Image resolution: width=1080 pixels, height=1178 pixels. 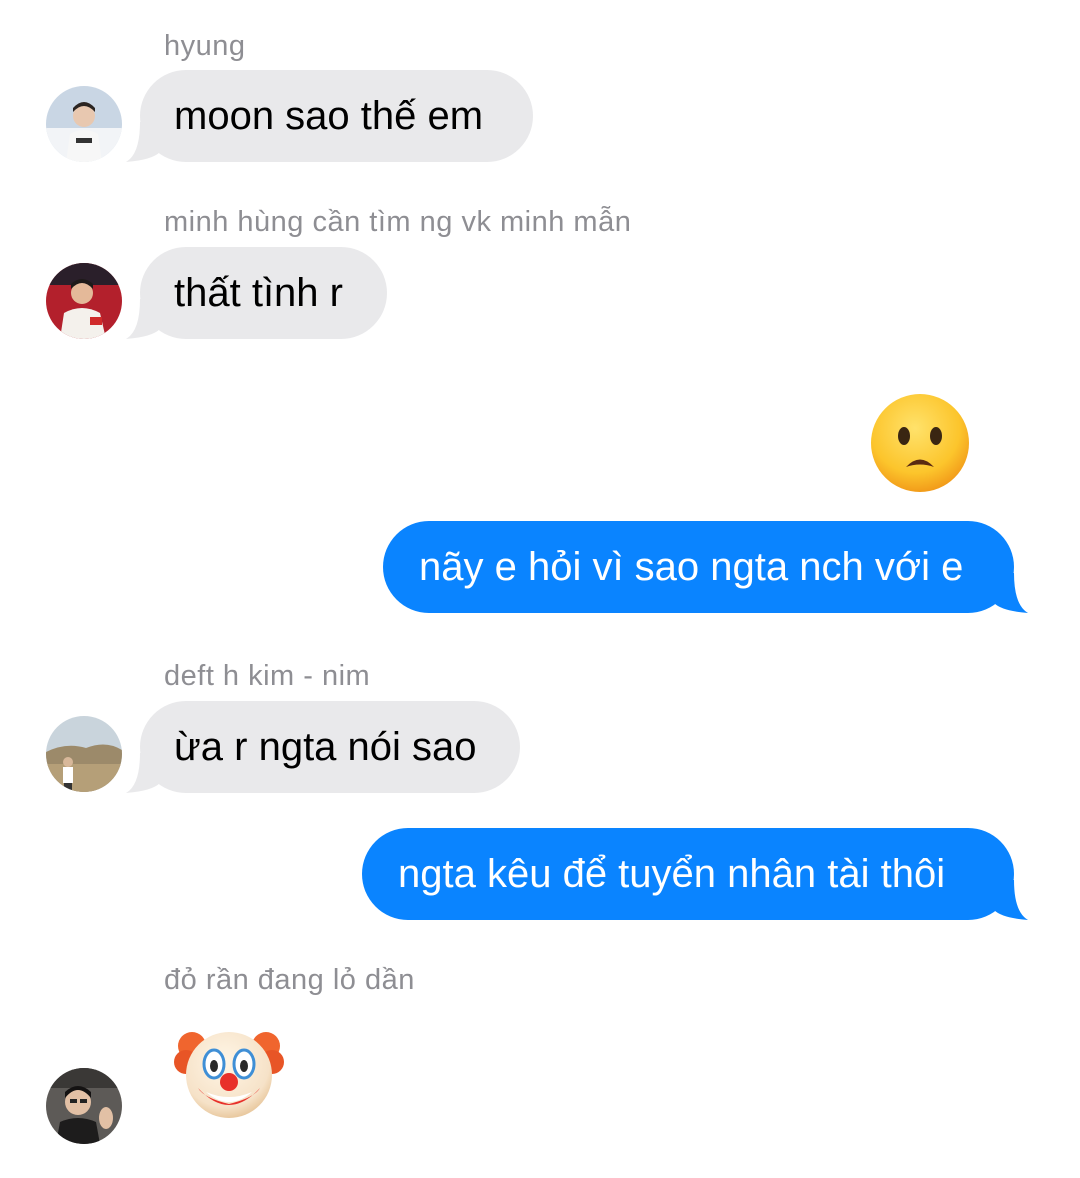 I want to click on incoming-message-bubble: moon sao thế em, so click(x=329, y=116).